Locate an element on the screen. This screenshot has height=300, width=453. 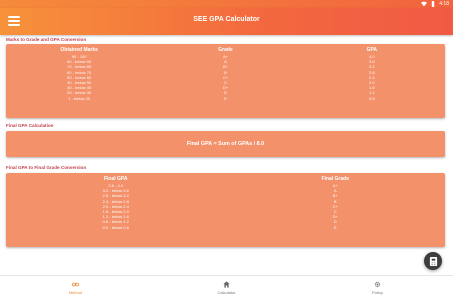
nav-item-policy: Policy is located at coordinates (377, 288).